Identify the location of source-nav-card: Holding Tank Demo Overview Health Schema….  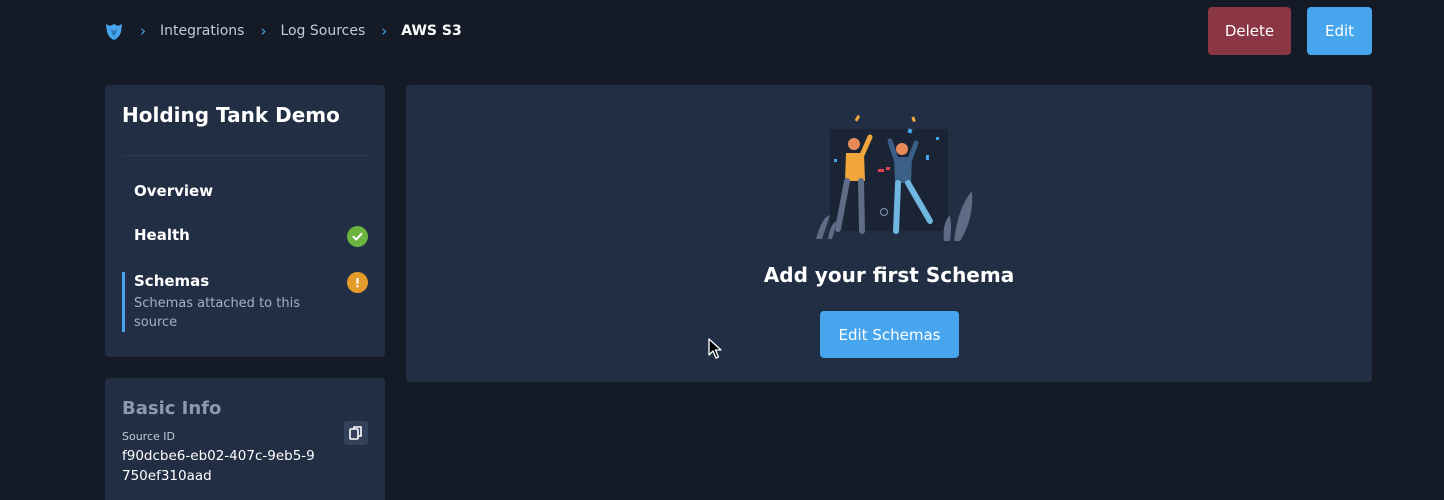
(245, 221).